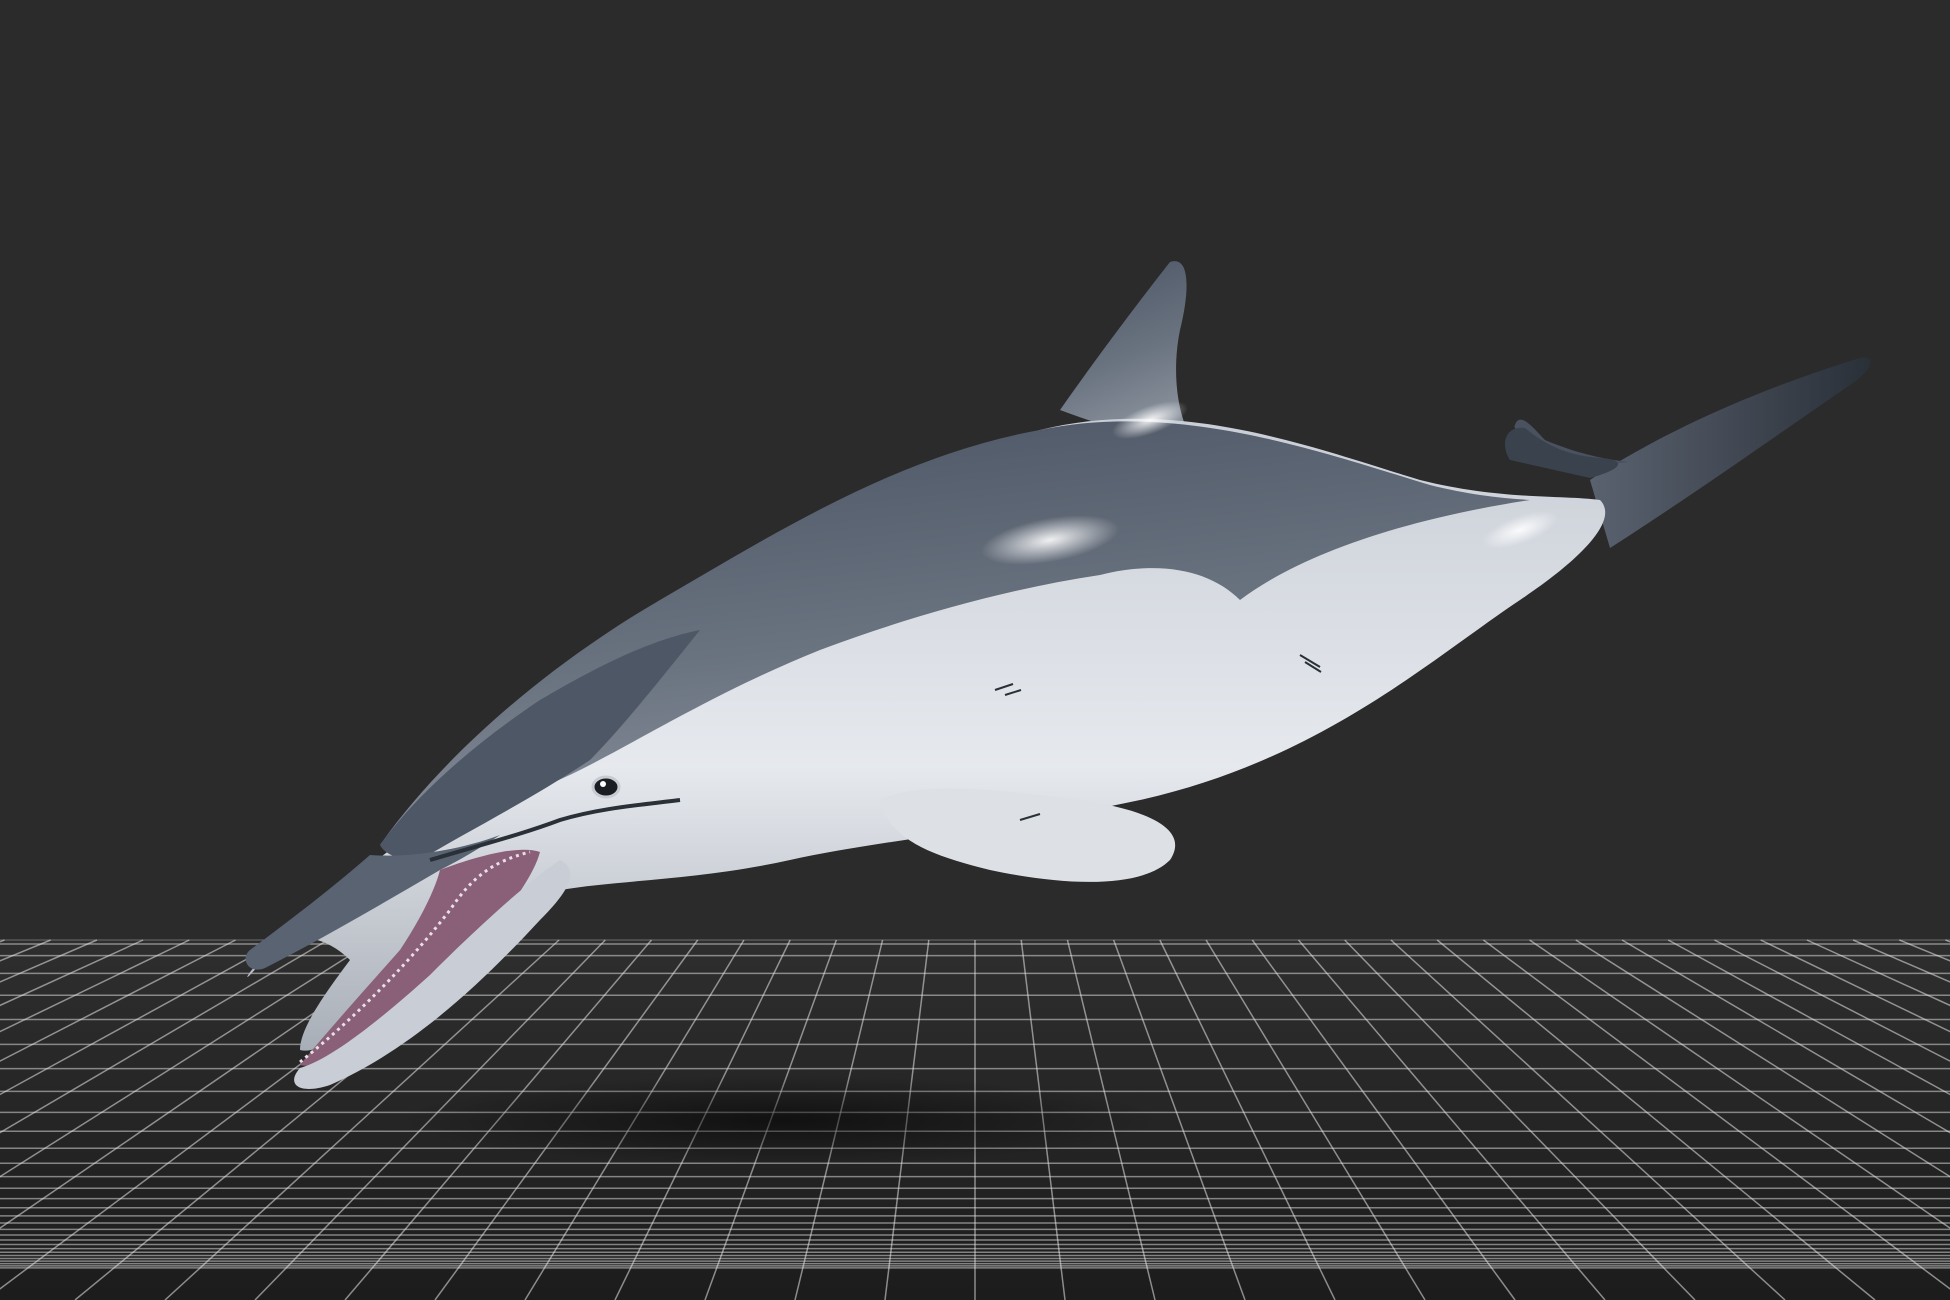  Describe the element at coordinates (1730, 452) in the screenshot. I see `tail-fluke` at that location.